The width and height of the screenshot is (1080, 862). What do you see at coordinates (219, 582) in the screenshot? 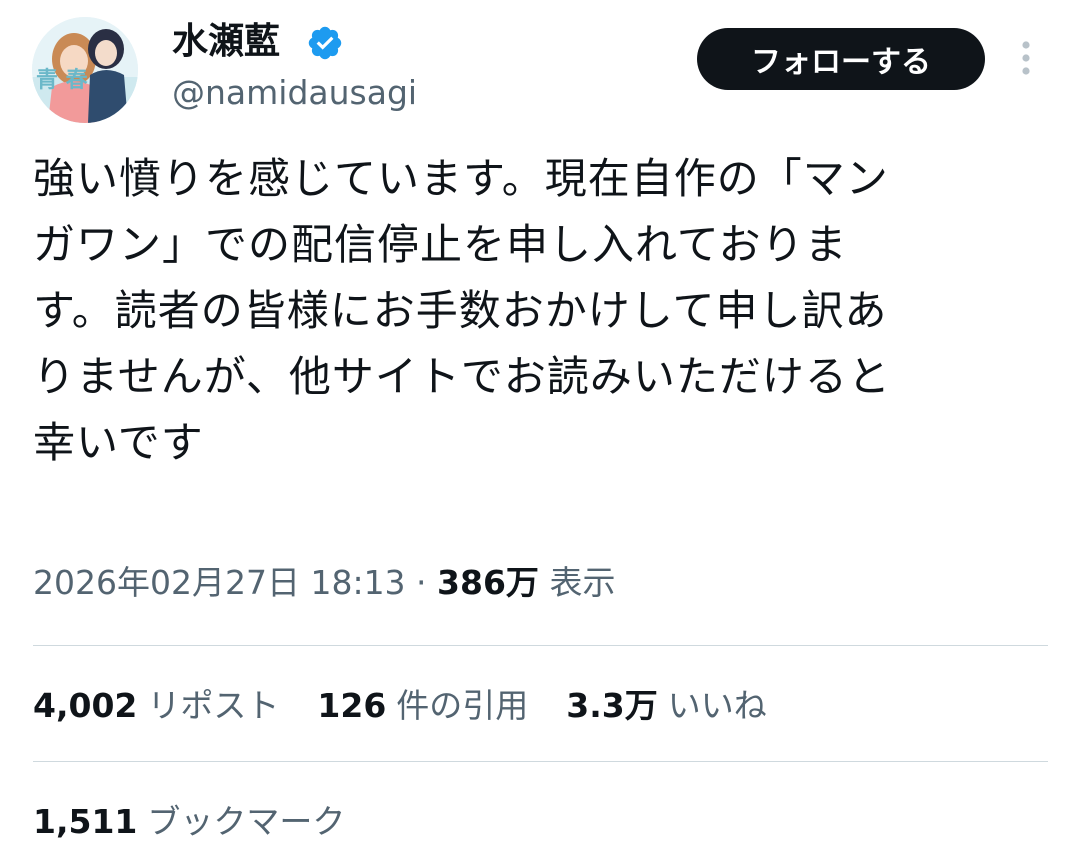
I see `tweet-timestamp: 2026年02月27日 18:13` at bounding box center [219, 582].